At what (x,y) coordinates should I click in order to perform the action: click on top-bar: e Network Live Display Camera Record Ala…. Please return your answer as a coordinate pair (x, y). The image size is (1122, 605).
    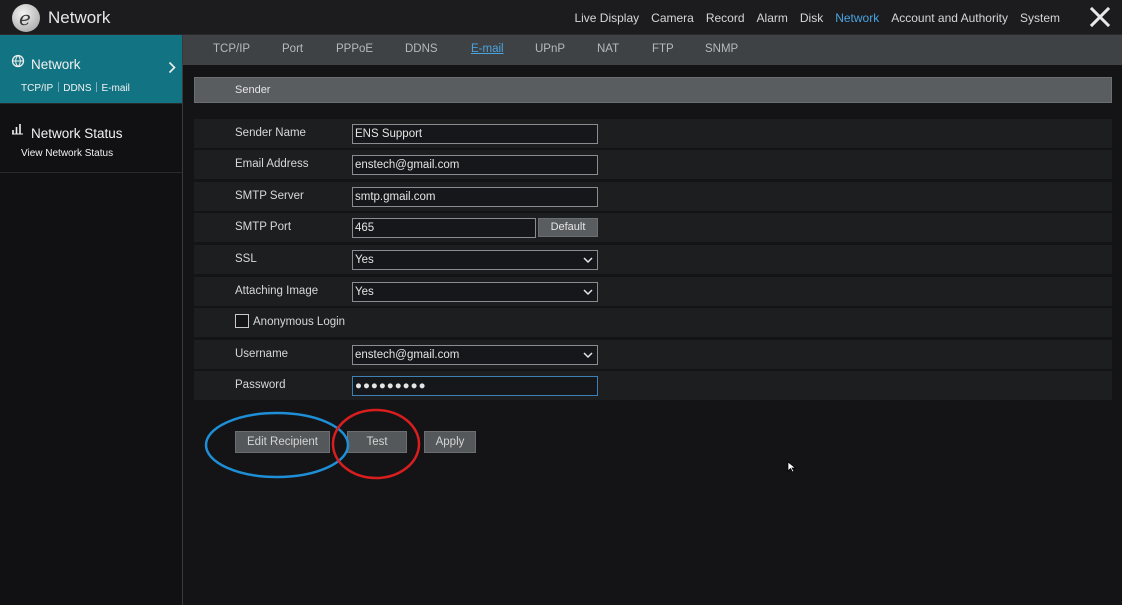
    Looking at the image, I should click on (561, 17).